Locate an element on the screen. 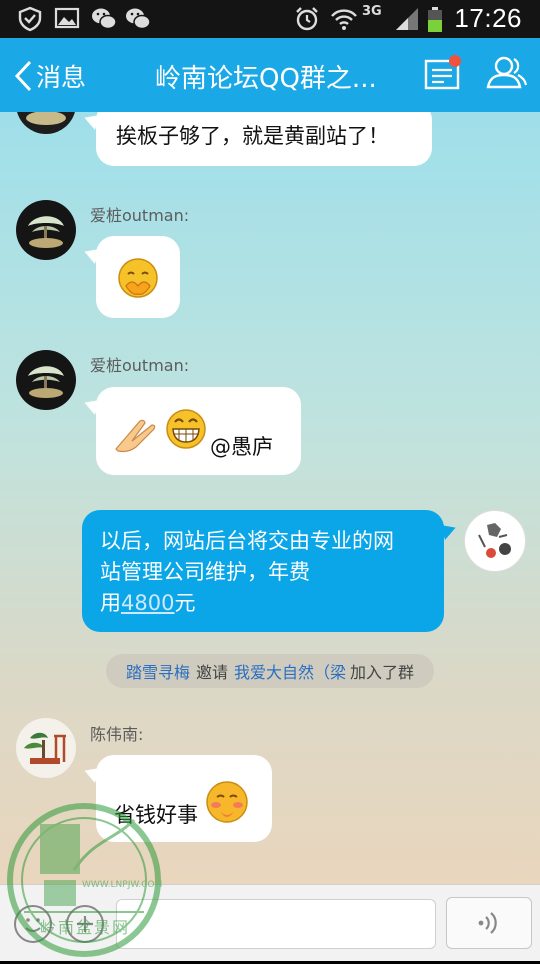  group-members-button is located at coordinates (506, 74).